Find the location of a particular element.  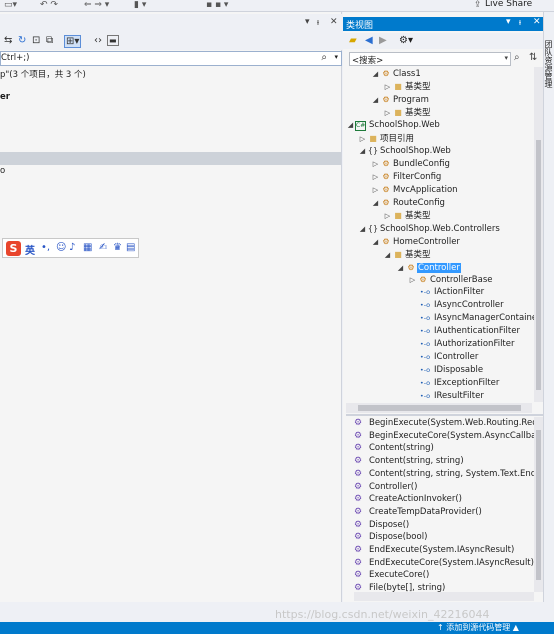

emoji-icon: ☺ is located at coordinates (61, 247).